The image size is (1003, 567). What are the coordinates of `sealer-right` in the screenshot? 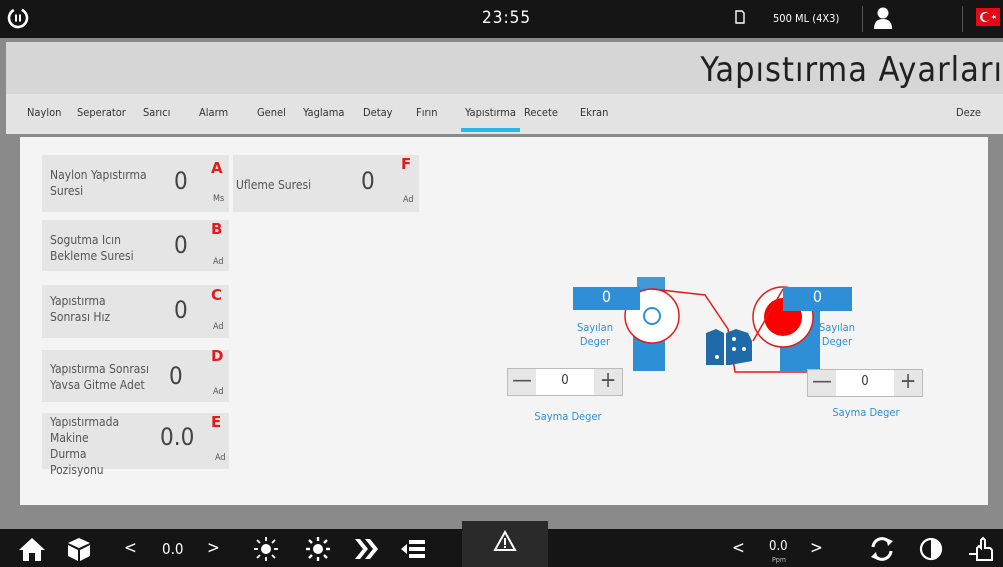 It's located at (739, 347).